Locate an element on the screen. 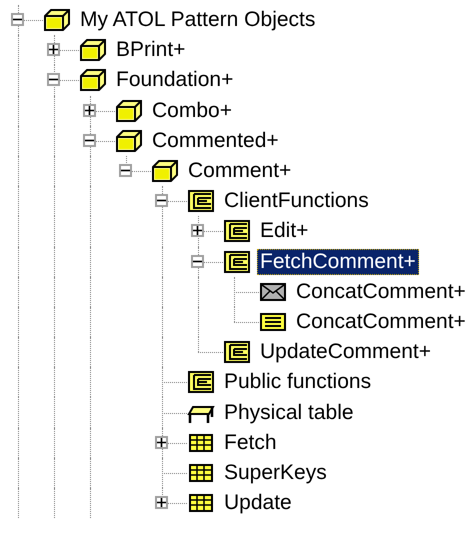 Image resolution: width=466 pixels, height=553 pixels. tree-item: My ATOL Pattern Objects is located at coordinates (197, 20).